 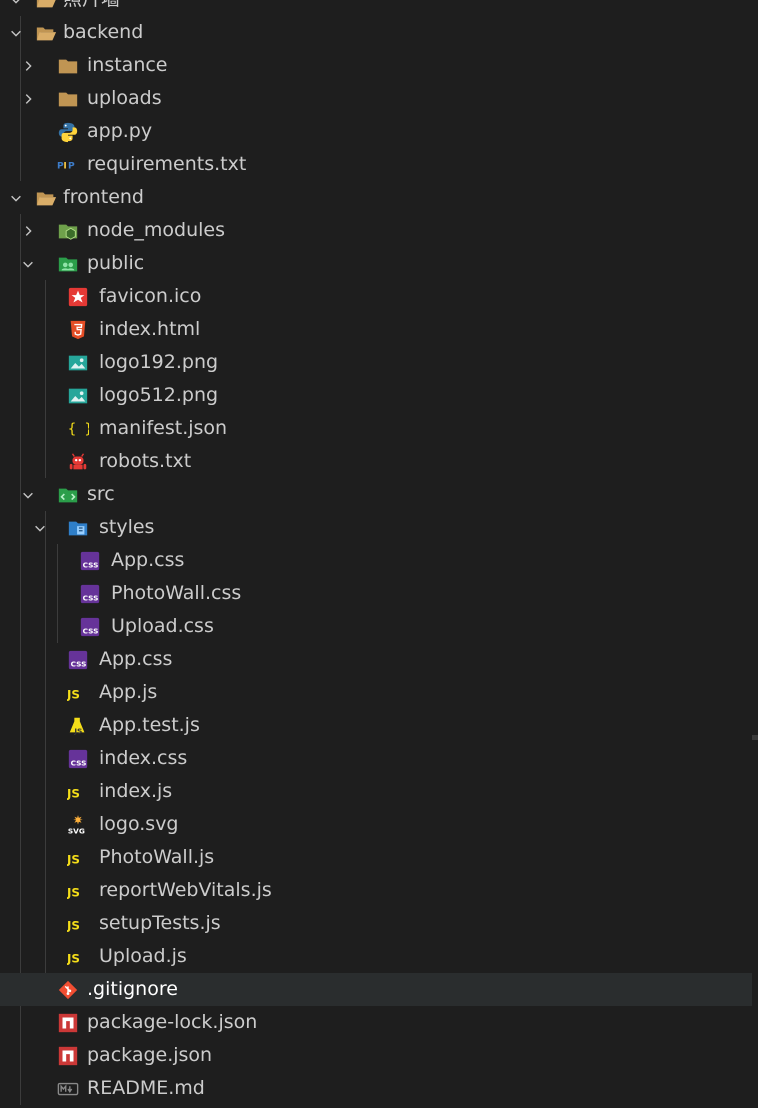 What do you see at coordinates (376, 956) in the screenshot?
I see `tree-file-upload-js: JS Upload.js` at bounding box center [376, 956].